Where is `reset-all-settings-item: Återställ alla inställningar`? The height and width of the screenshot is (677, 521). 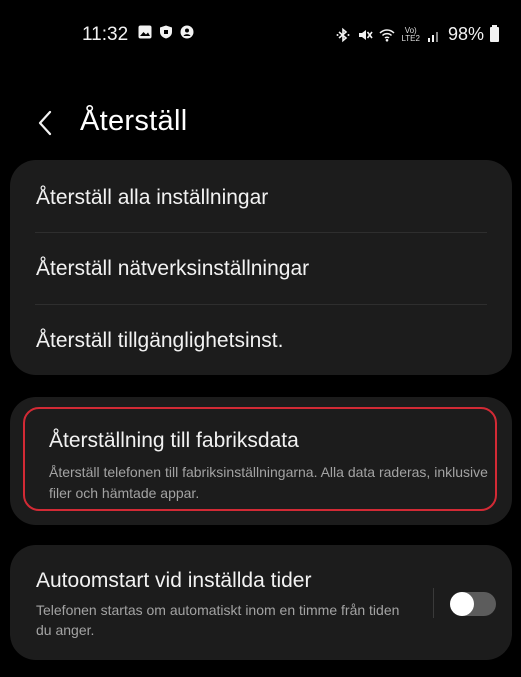
reset-all-settings-item: Återställ alla inställningar is located at coordinates (261, 197).